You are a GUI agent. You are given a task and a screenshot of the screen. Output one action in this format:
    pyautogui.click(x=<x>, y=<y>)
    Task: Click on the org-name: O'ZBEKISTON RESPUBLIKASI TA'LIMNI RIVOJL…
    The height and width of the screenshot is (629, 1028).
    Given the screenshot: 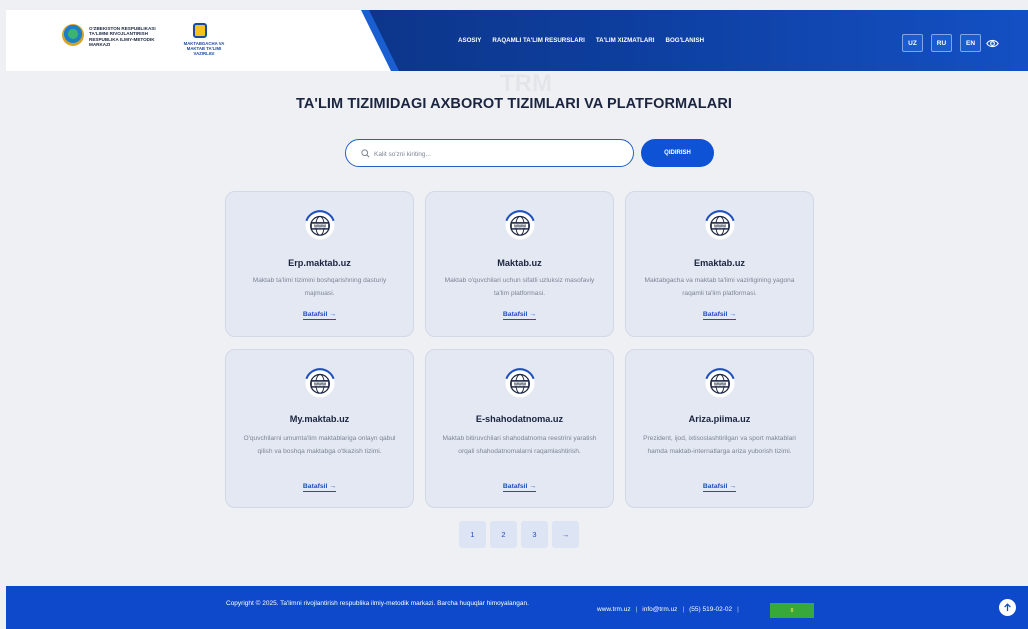 What is the action you would take?
    pyautogui.click(x=122, y=37)
    